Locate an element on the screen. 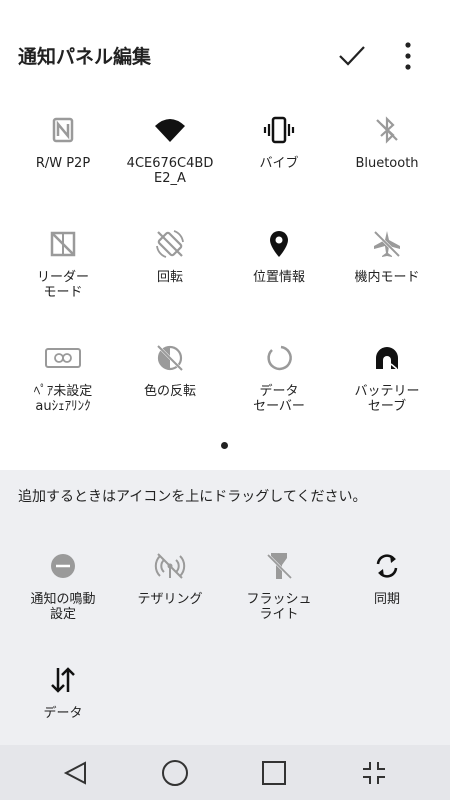  tile-bluetooth: Bluetooth is located at coordinates (387, 142).